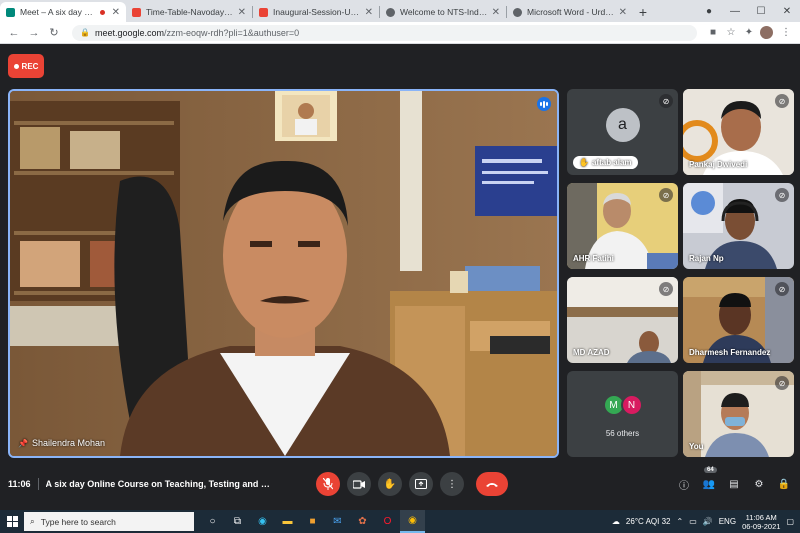 The height and width of the screenshot is (533, 800). I want to click on edge-icon: ◉, so click(262, 521).